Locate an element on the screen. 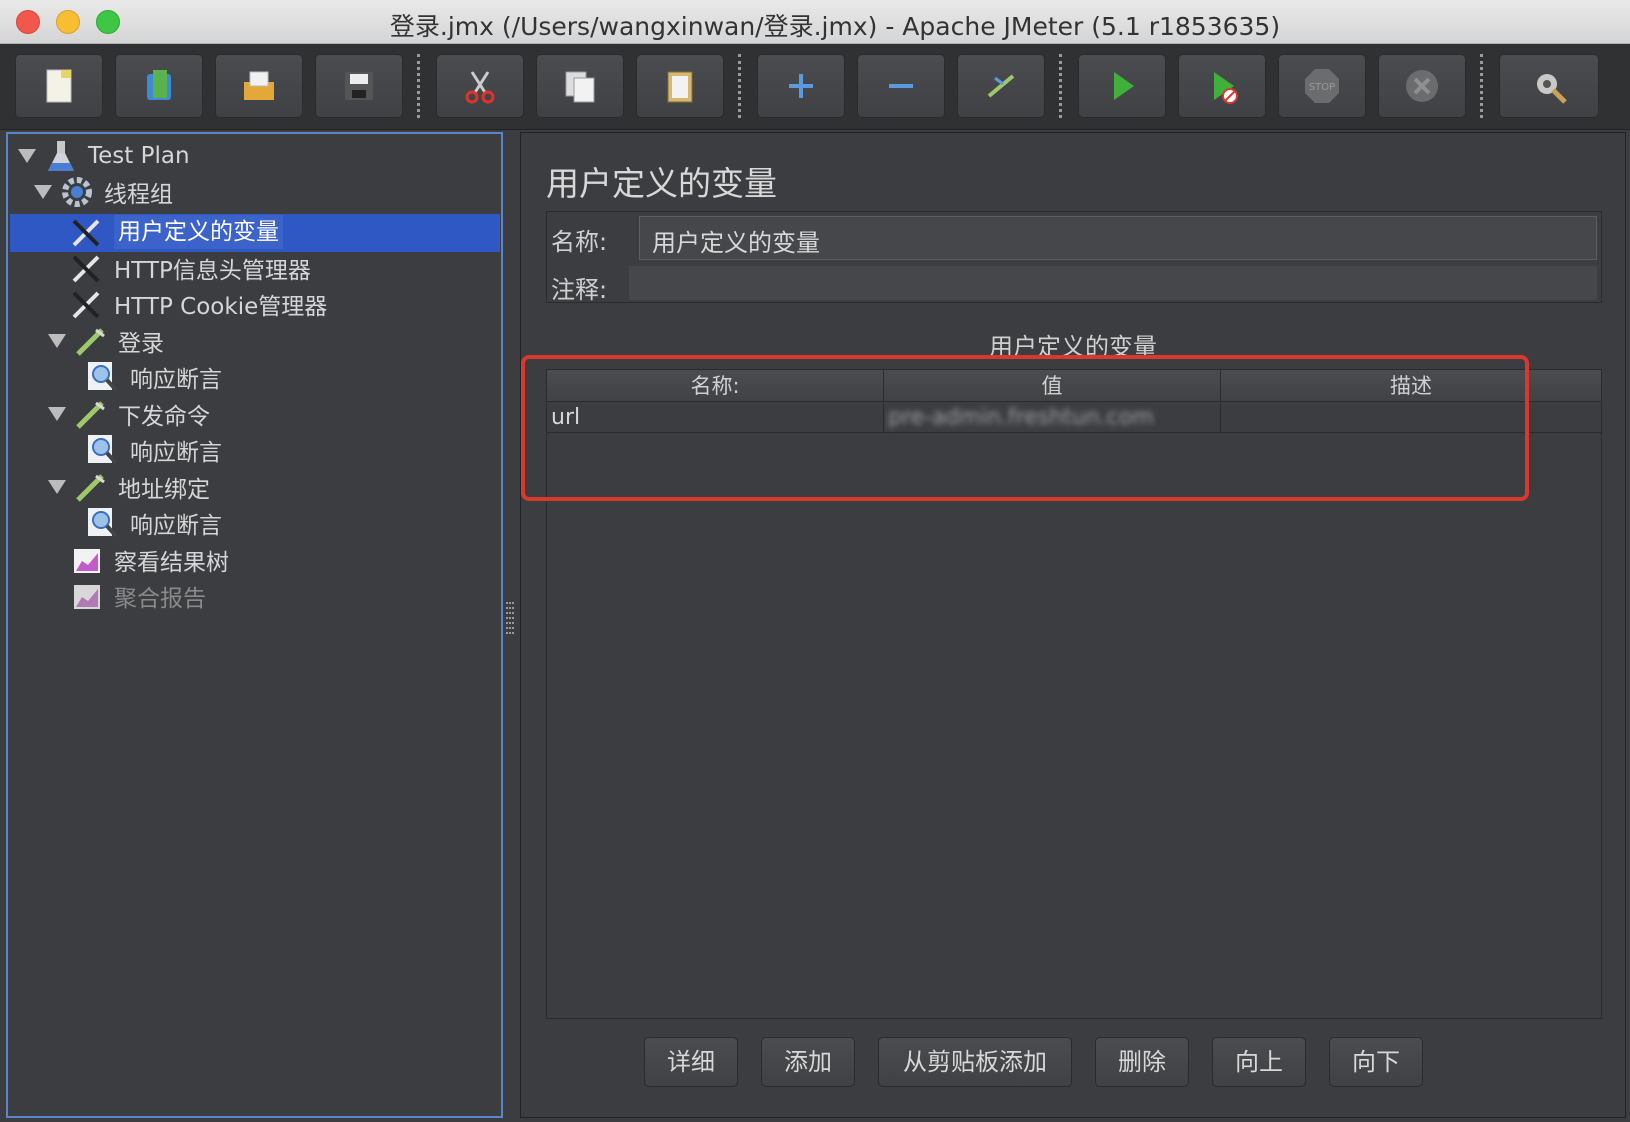 The image size is (1630, 1122). toolbar: STOP is located at coordinates (815, 87).